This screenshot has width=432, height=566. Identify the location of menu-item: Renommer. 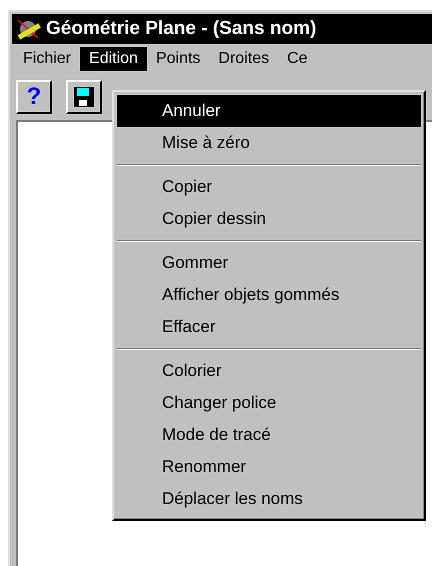
(269, 467).